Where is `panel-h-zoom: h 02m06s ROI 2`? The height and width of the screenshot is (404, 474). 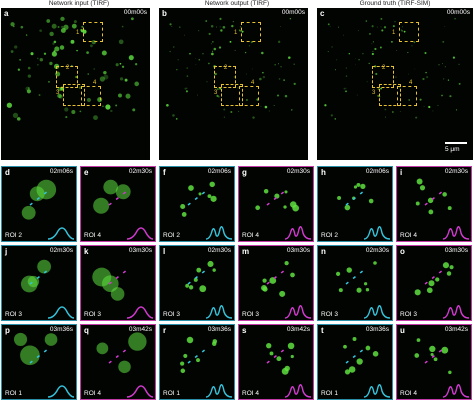 panel-h-zoom: h 02m06s ROI 2 is located at coordinates (355, 204).